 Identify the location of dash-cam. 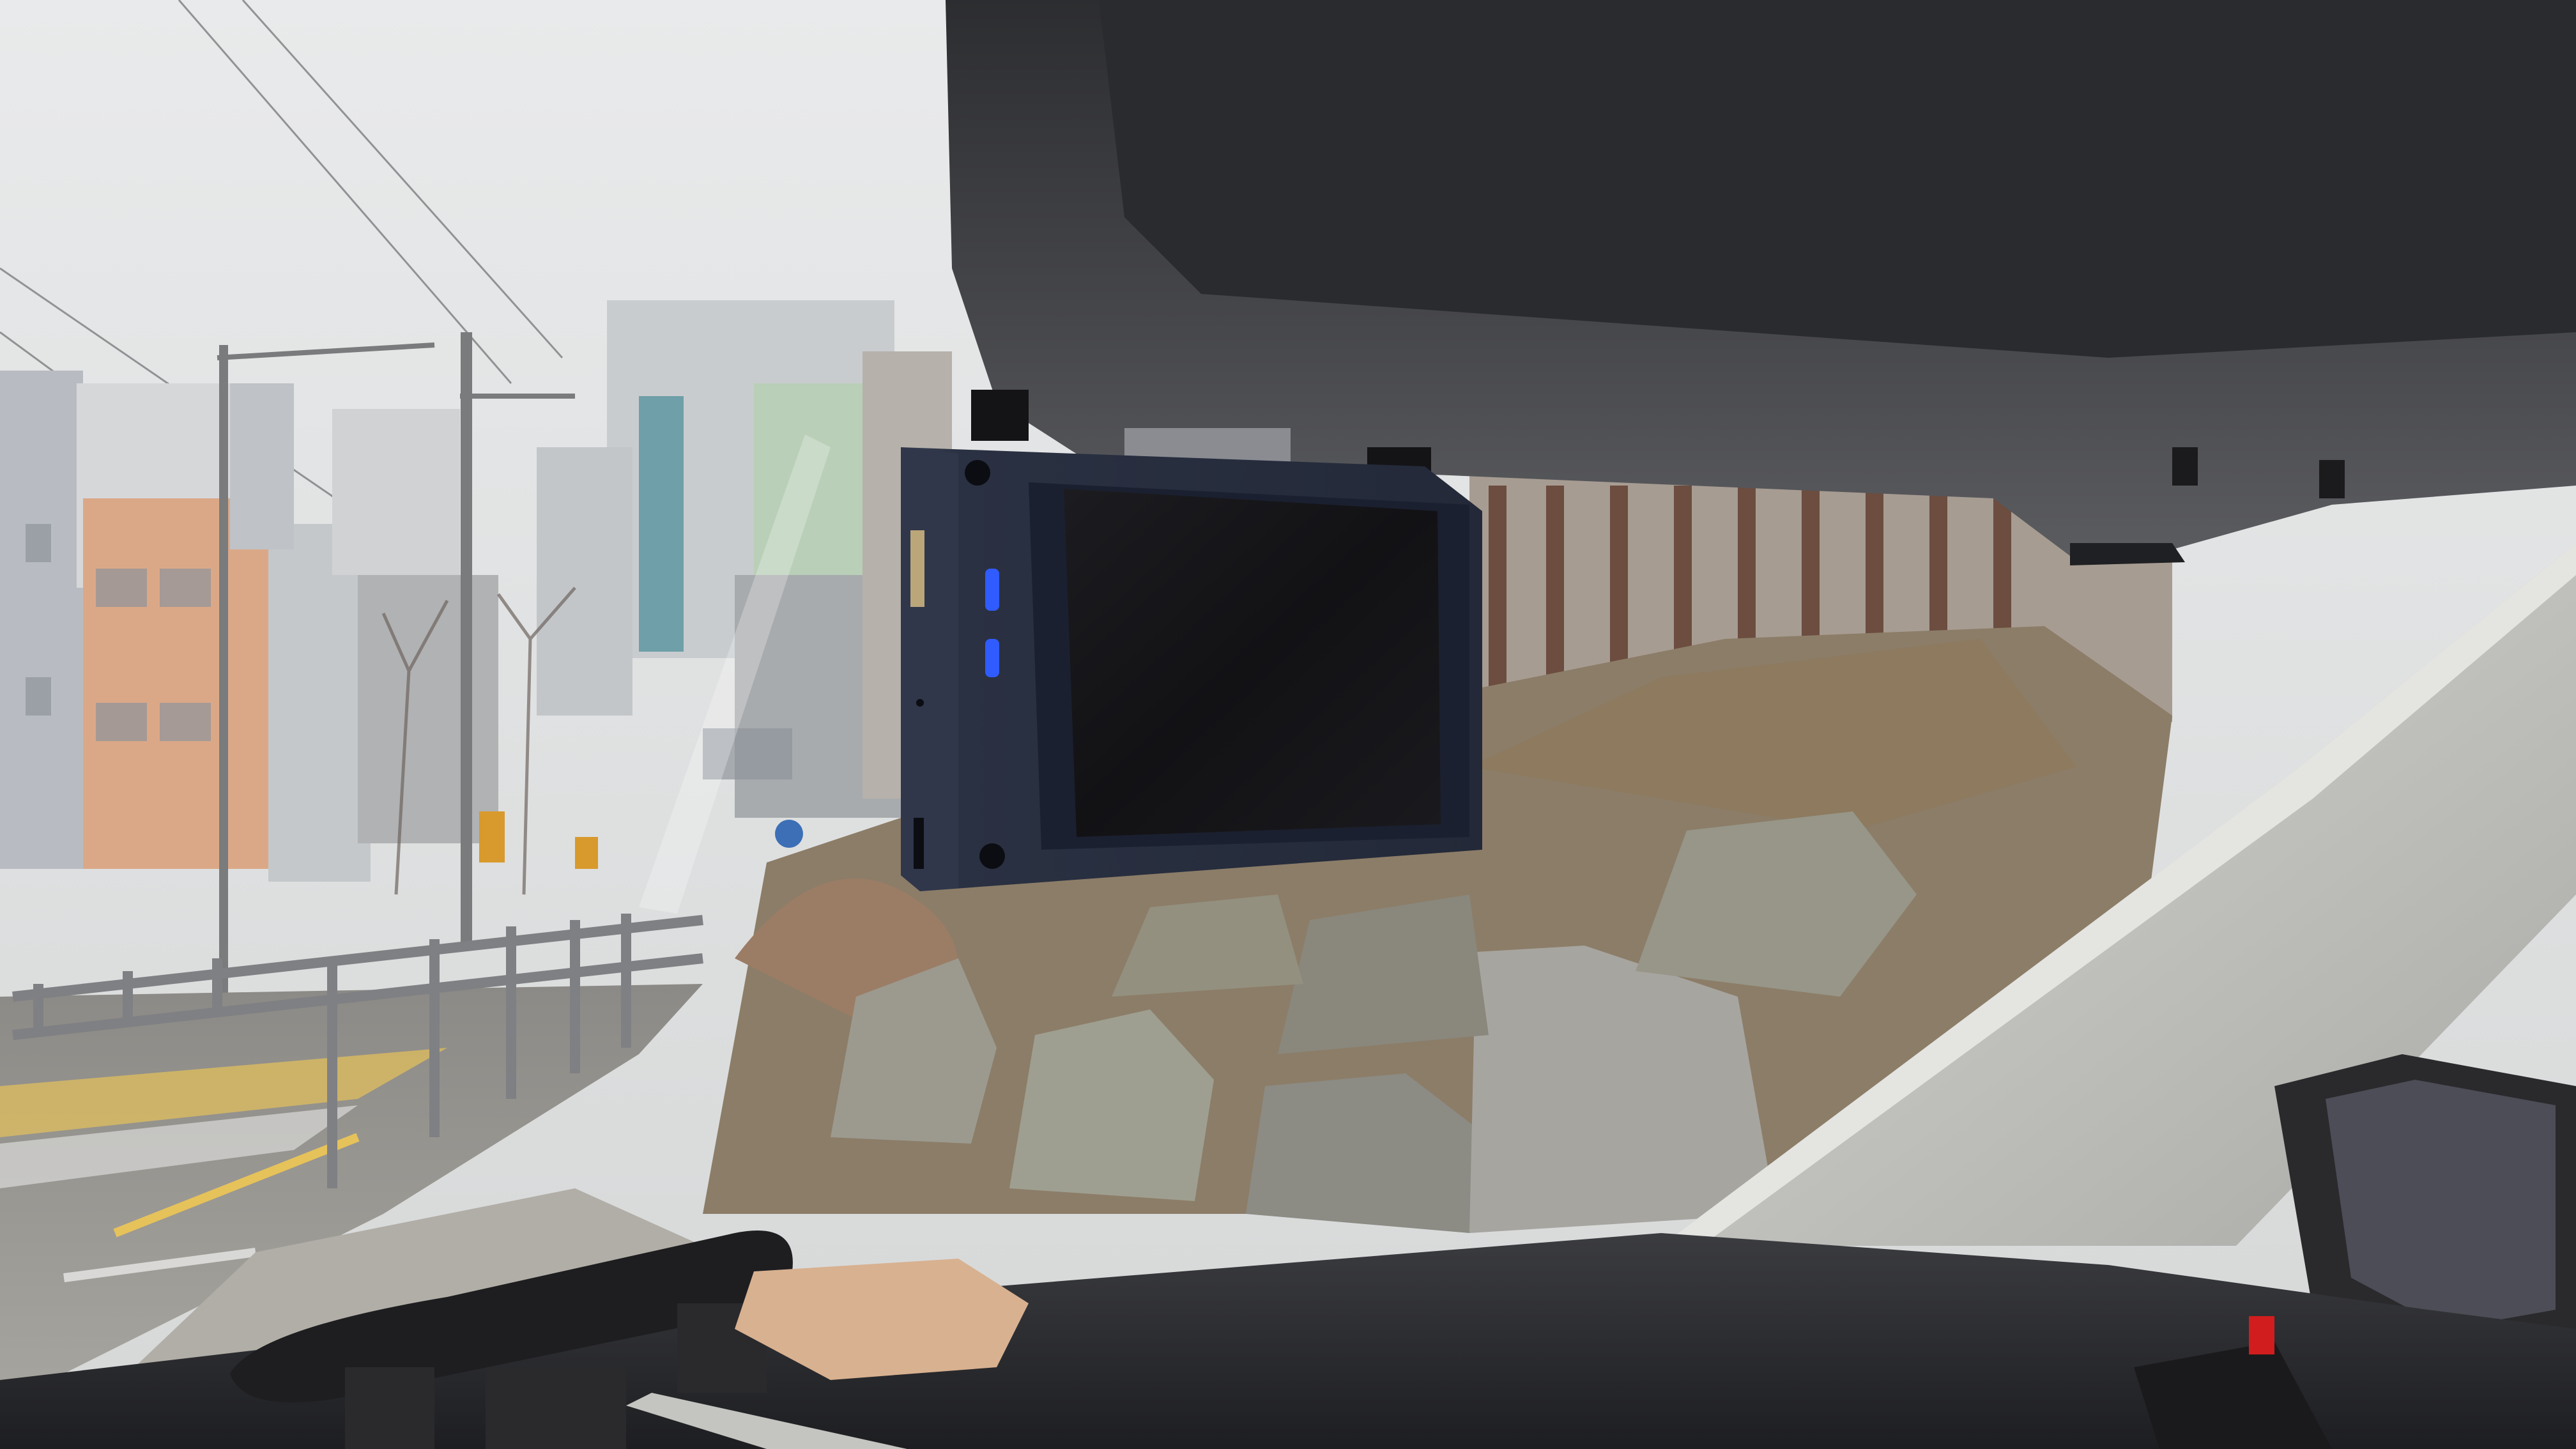
(1191, 640).